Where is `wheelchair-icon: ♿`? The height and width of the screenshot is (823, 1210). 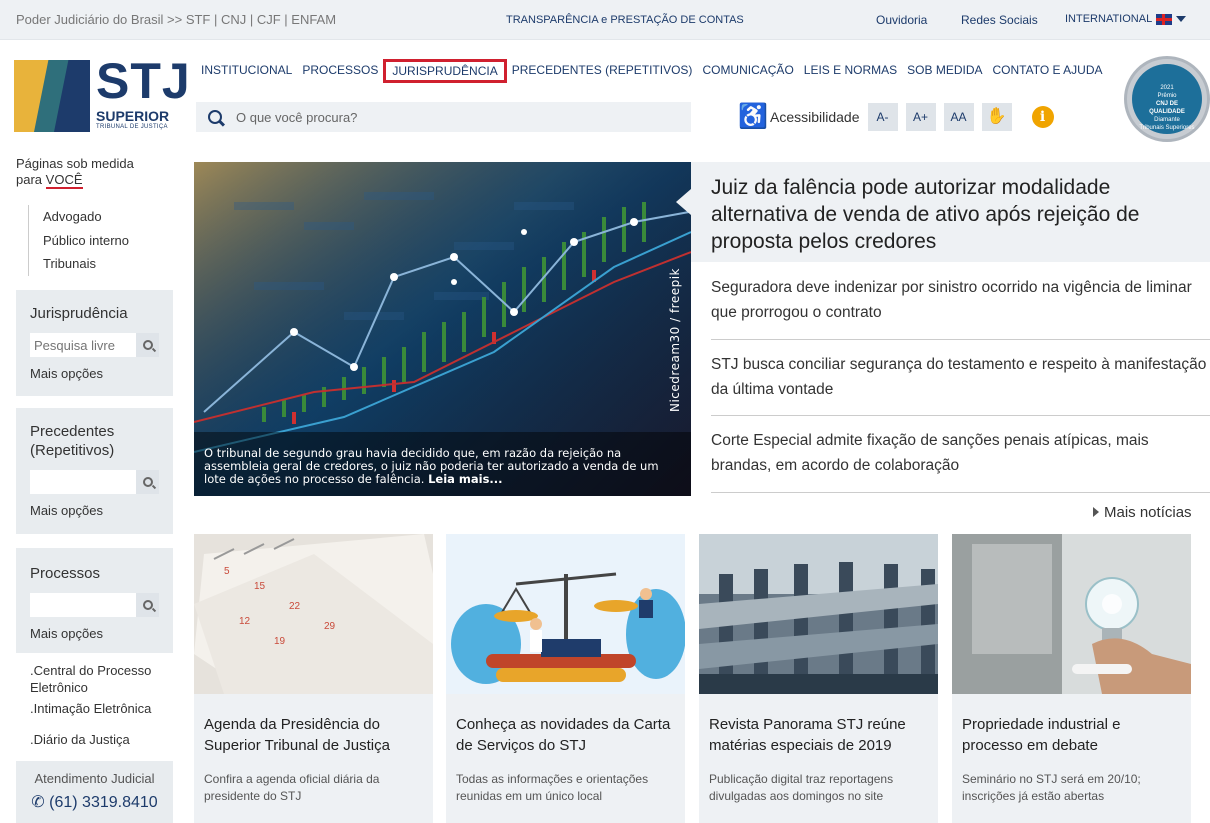 wheelchair-icon: ♿ is located at coordinates (753, 116).